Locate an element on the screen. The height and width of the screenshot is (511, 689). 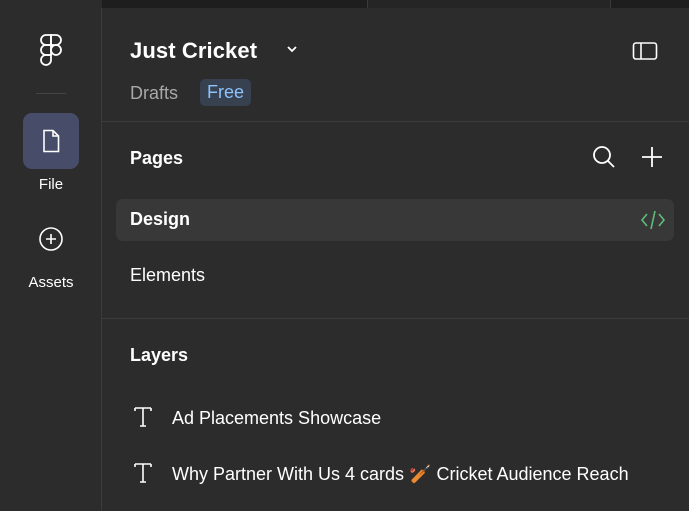
left-rail: File Assets is located at coordinates (51, 259).